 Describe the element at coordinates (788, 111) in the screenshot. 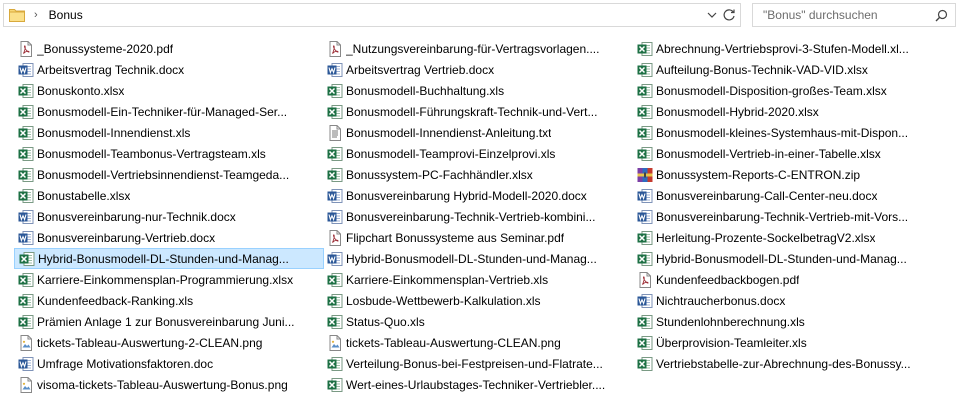

I see `file-item: Bonusmodell-Hybrid-2020.xlsx` at that location.